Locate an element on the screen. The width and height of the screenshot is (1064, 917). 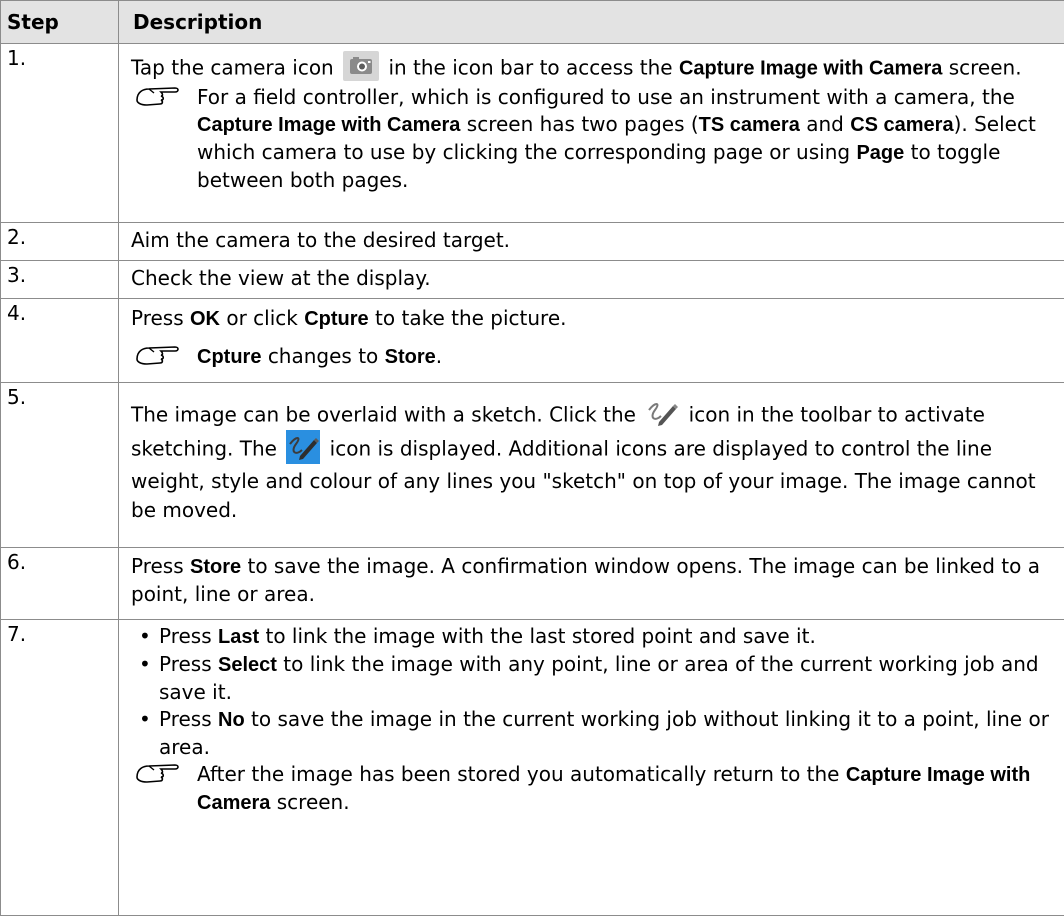
key-name: OK is located at coordinates (205, 319).